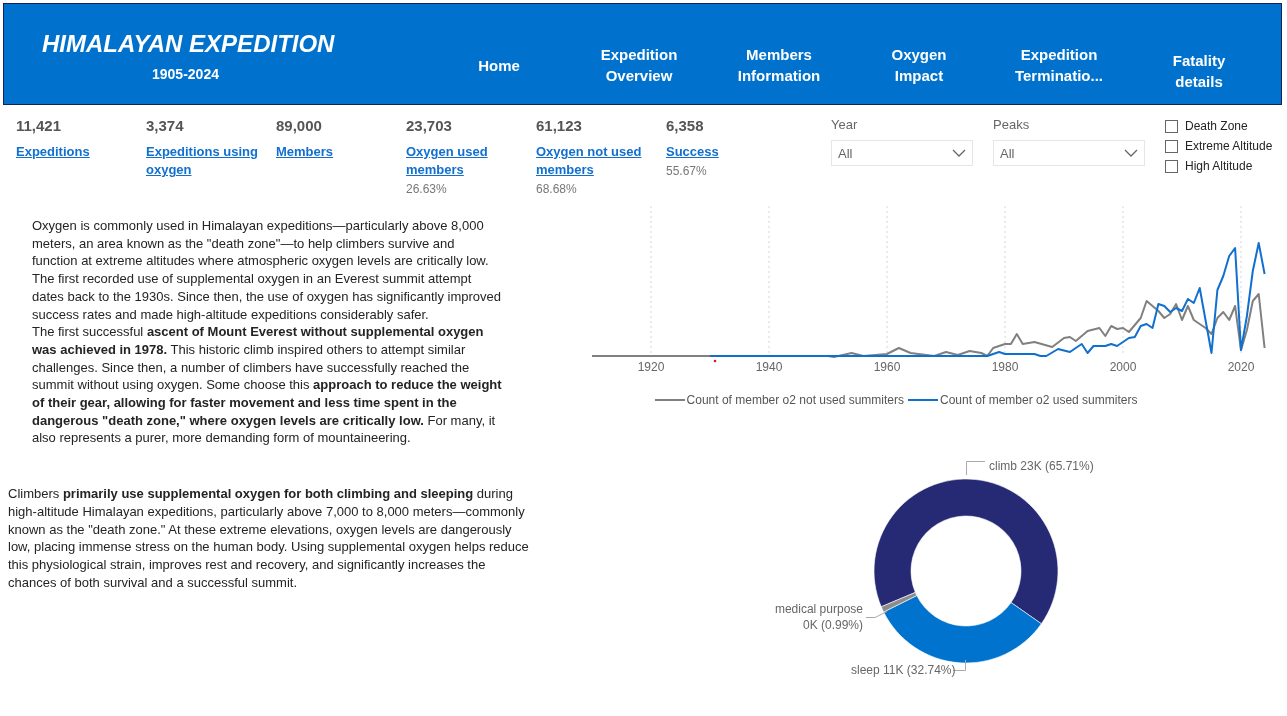  What do you see at coordinates (1199, 65) in the screenshot?
I see `nav-link: Fatality details` at bounding box center [1199, 65].